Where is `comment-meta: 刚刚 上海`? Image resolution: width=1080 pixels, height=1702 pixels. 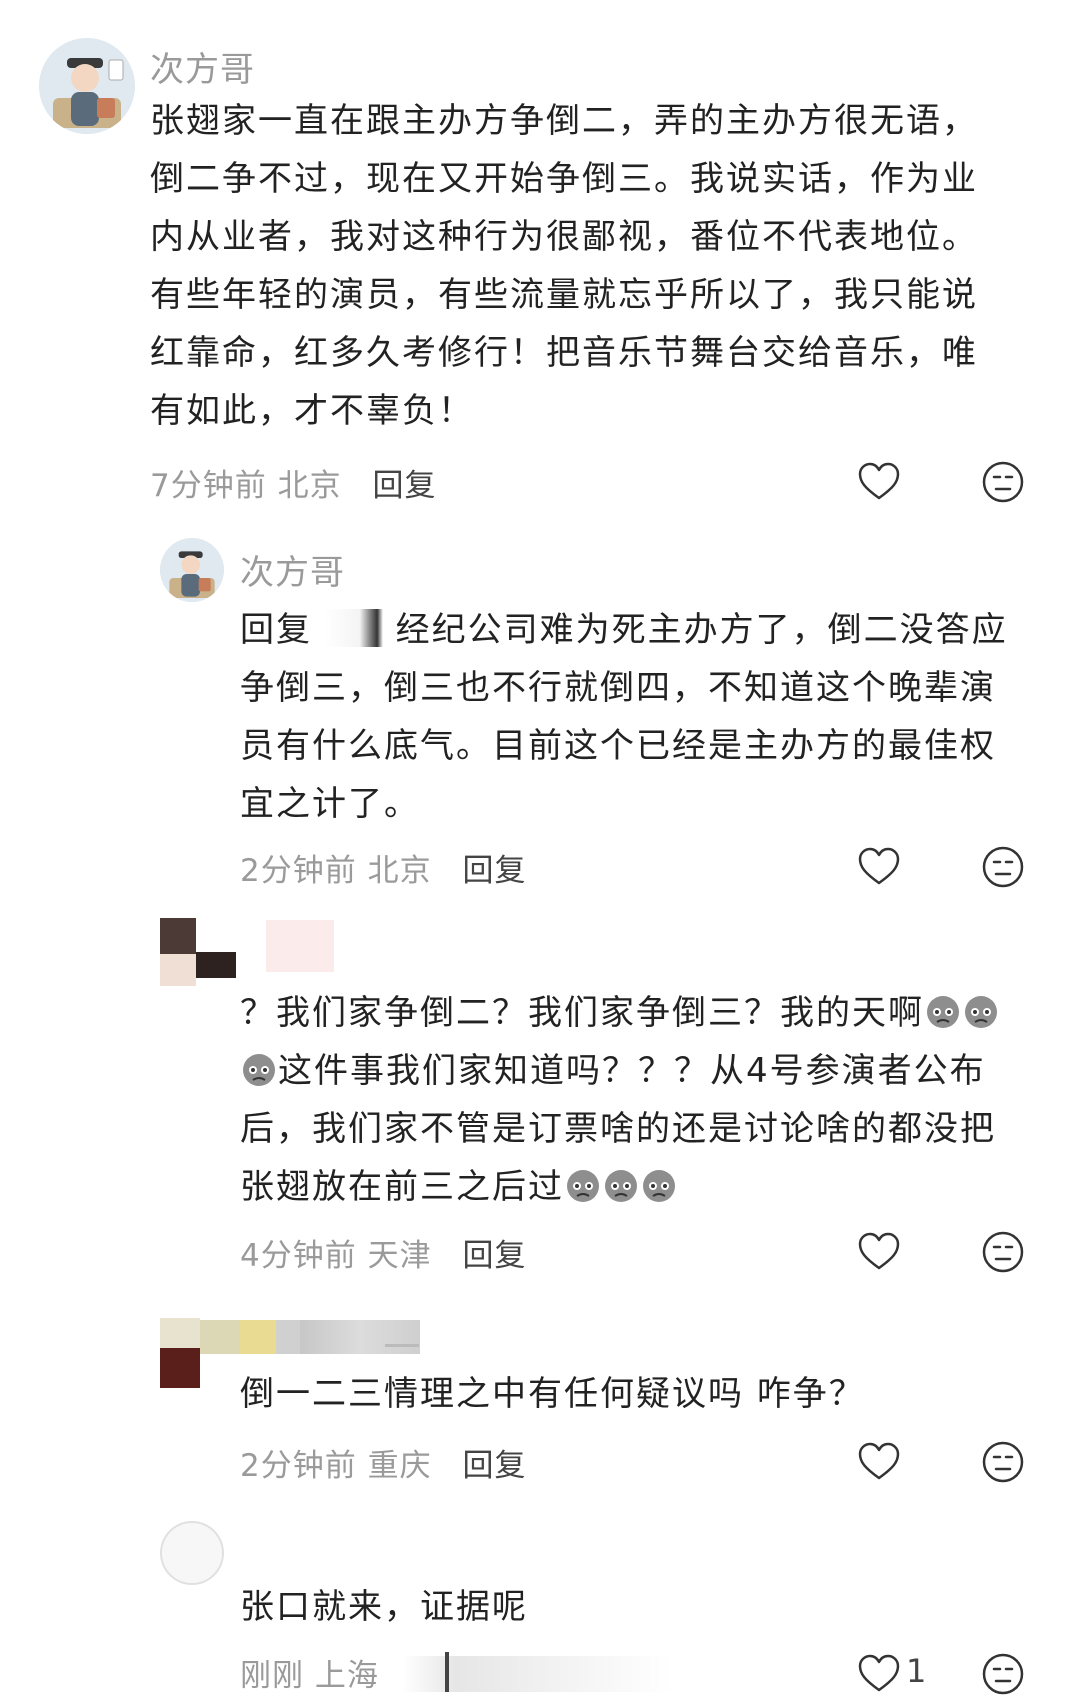
comment-meta: 刚刚 上海 is located at coordinates (309, 1672).